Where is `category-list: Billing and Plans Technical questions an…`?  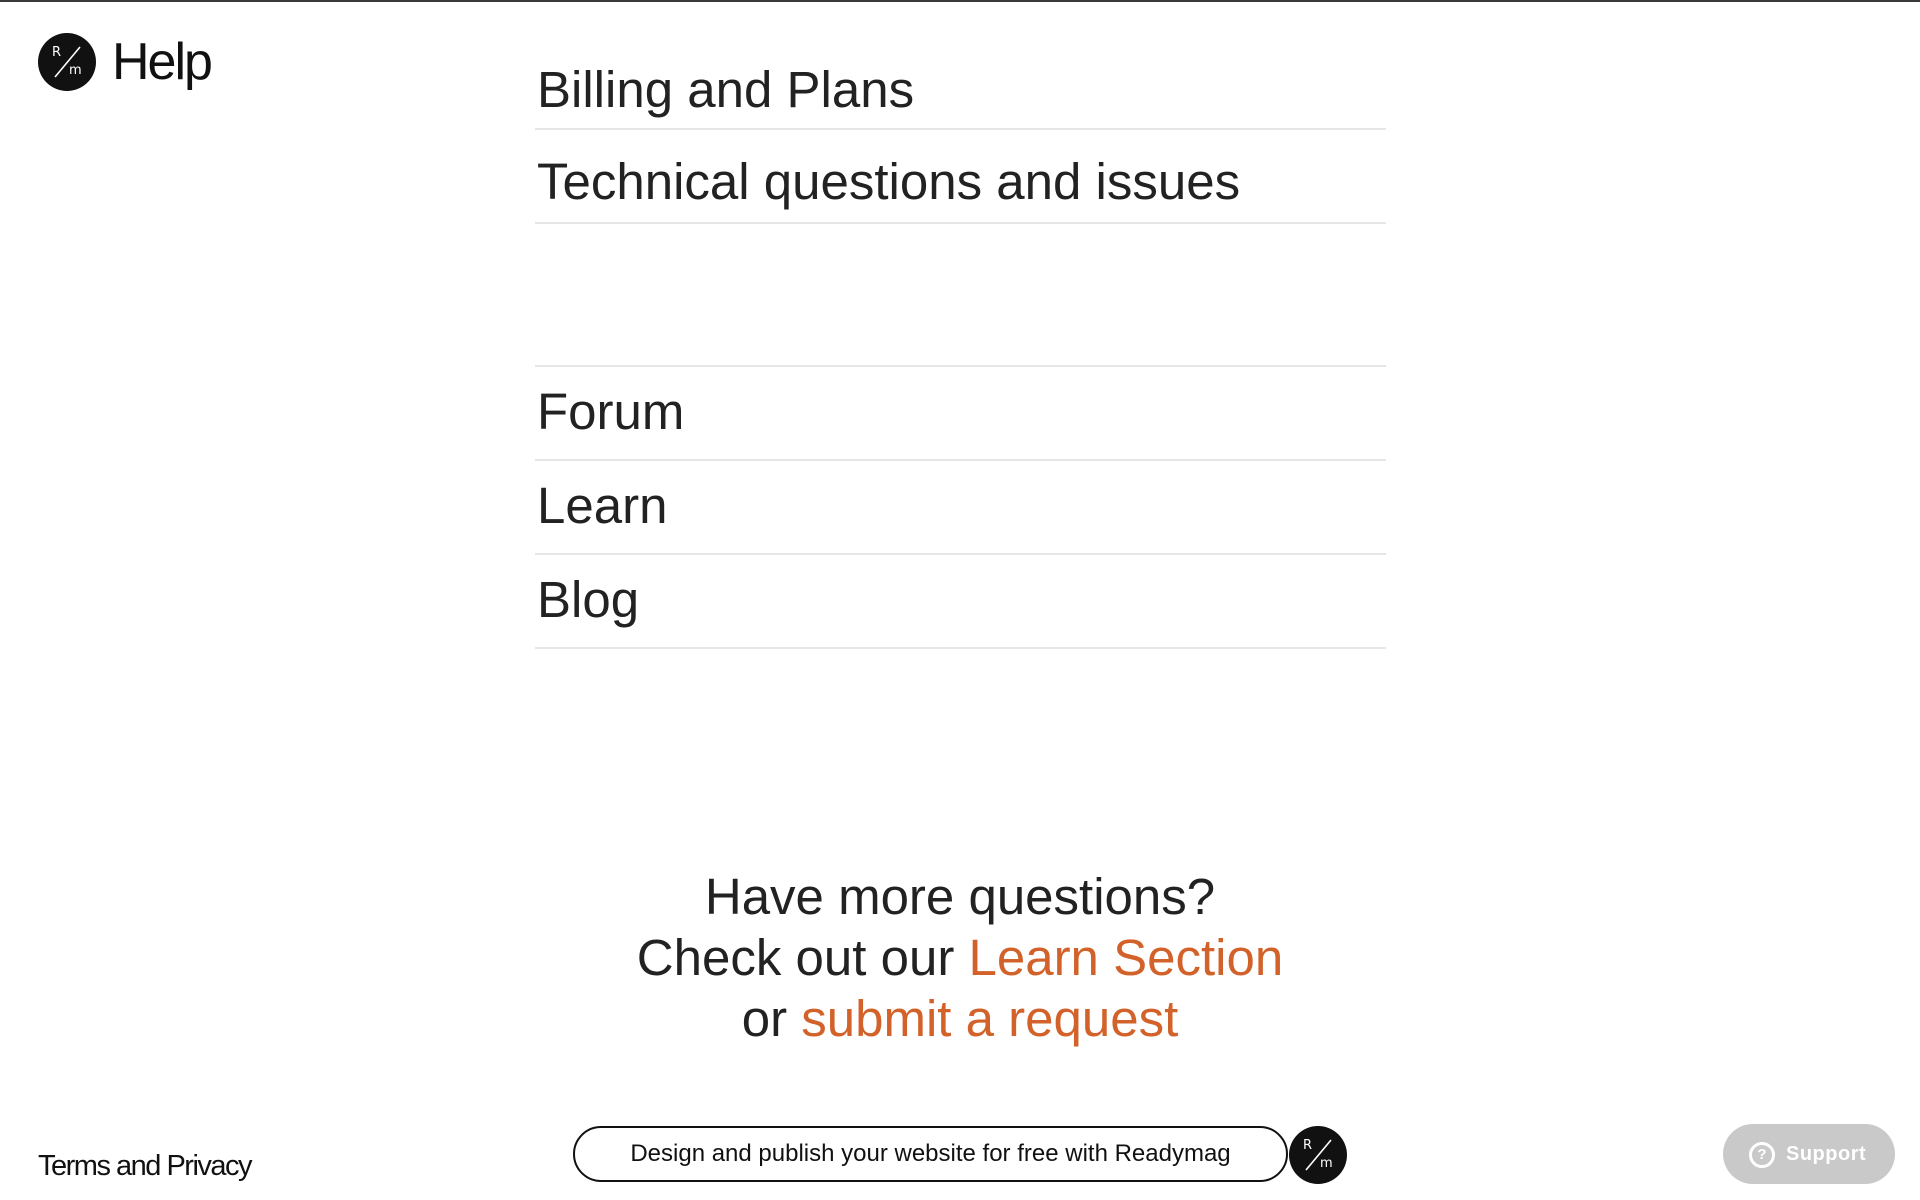 category-list: Billing and Plans Technical questions an… is located at coordinates (960, 112).